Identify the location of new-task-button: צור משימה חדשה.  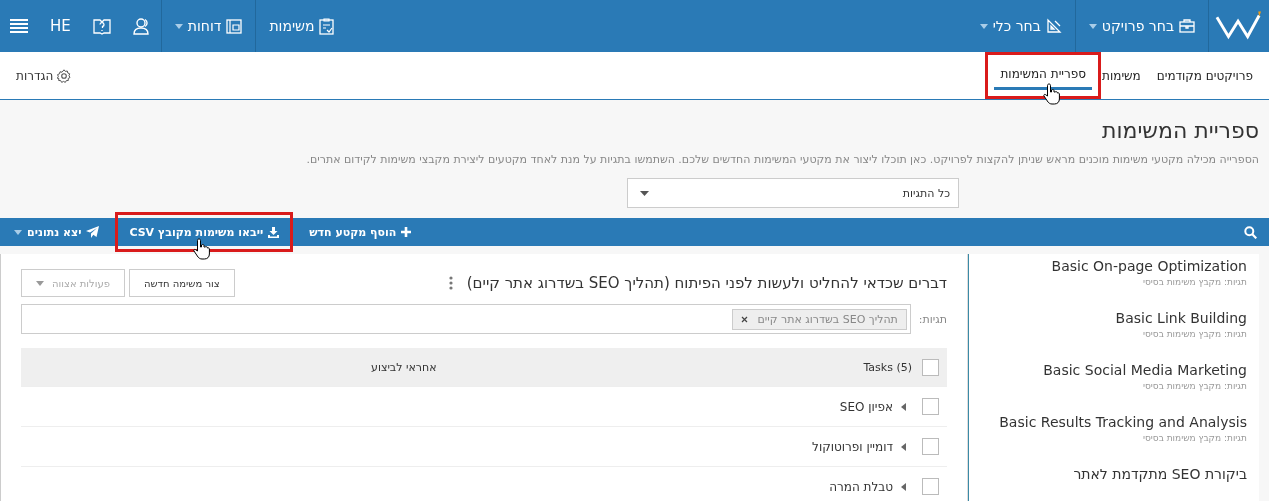
(182, 283).